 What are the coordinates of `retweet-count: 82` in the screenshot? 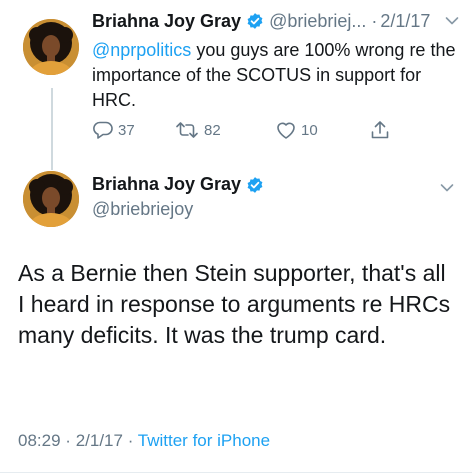 It's located at (212, 130).